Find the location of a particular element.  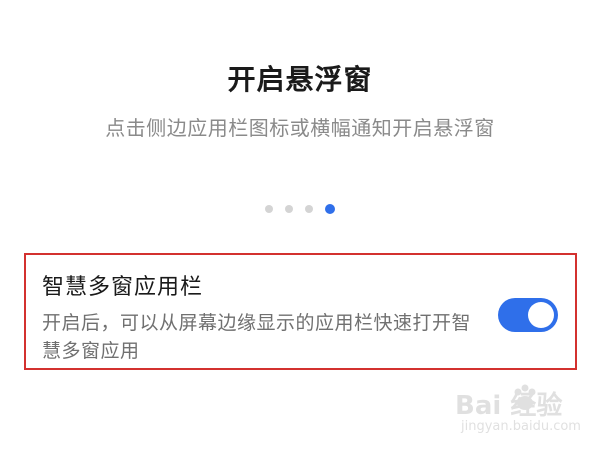

smart-multiwindow-toggle is located at coordinates (528, 315).